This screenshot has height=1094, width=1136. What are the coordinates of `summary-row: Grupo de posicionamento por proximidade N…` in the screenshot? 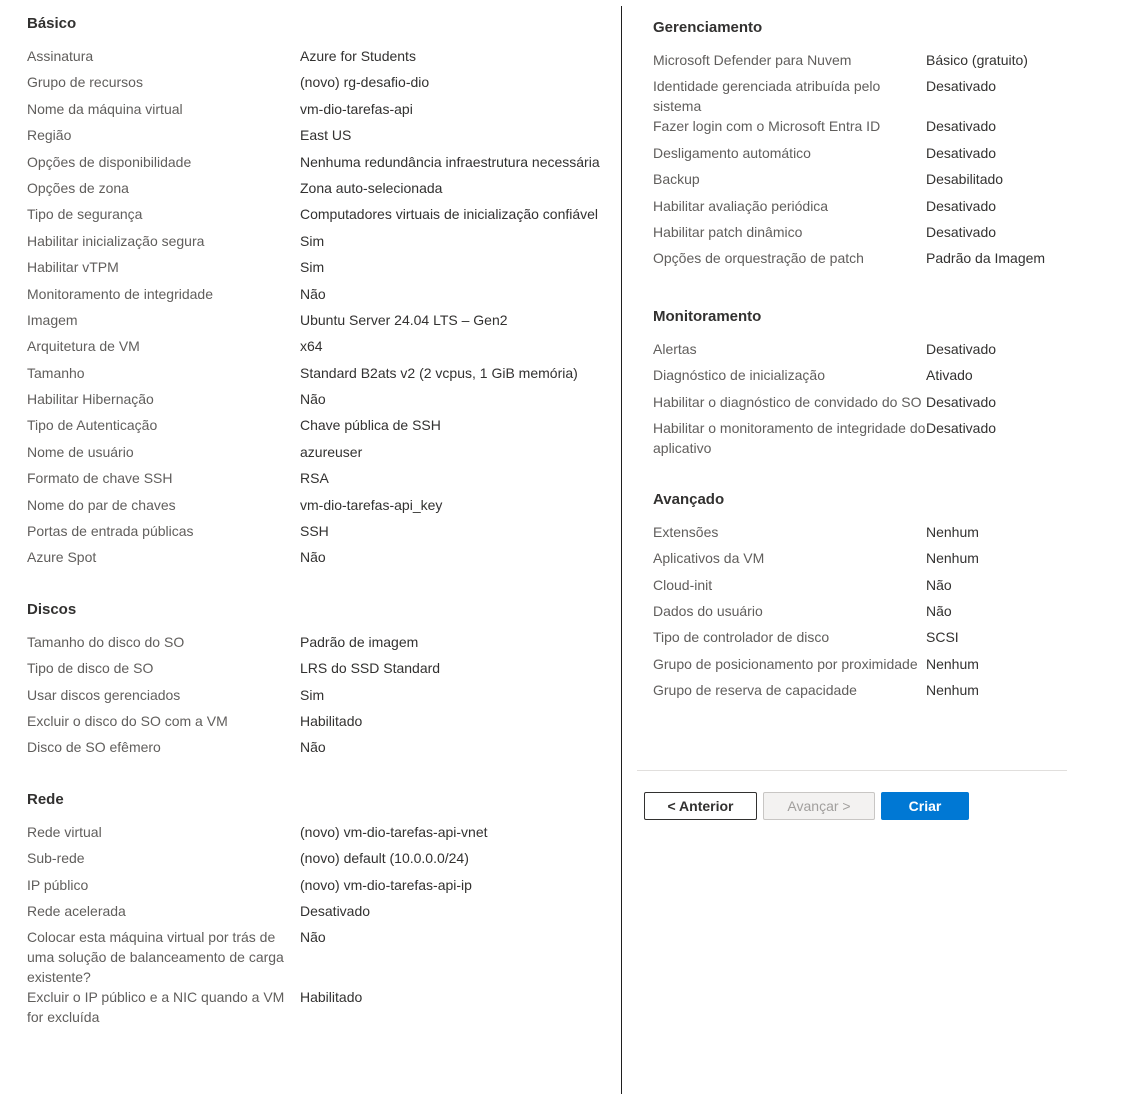 It's located at (863, 667).